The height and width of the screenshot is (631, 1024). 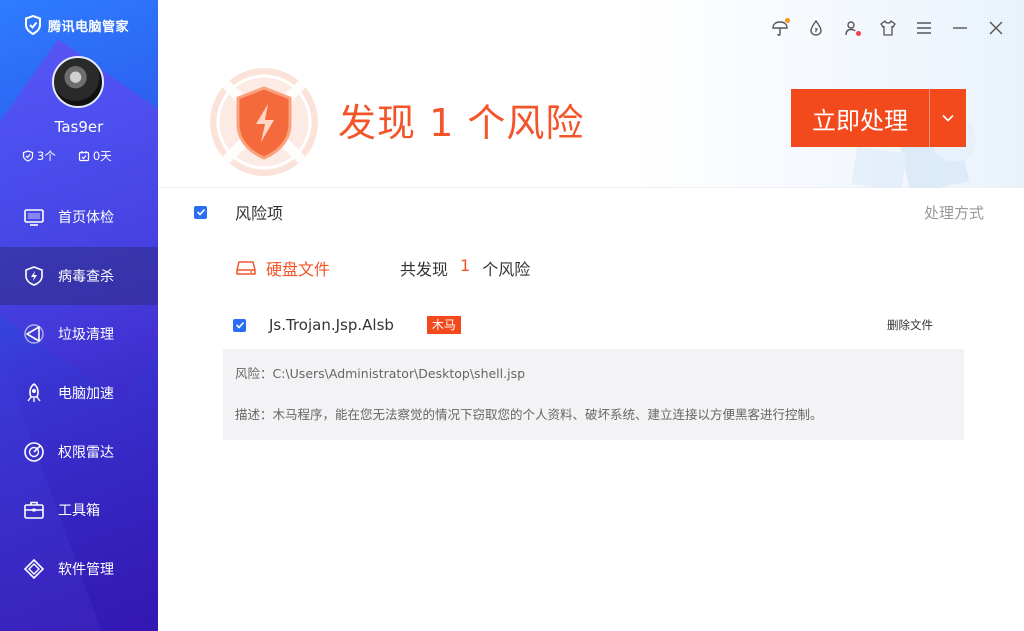 I want to click on fix-now-label: 立即处理, so click(x=860, y=120).